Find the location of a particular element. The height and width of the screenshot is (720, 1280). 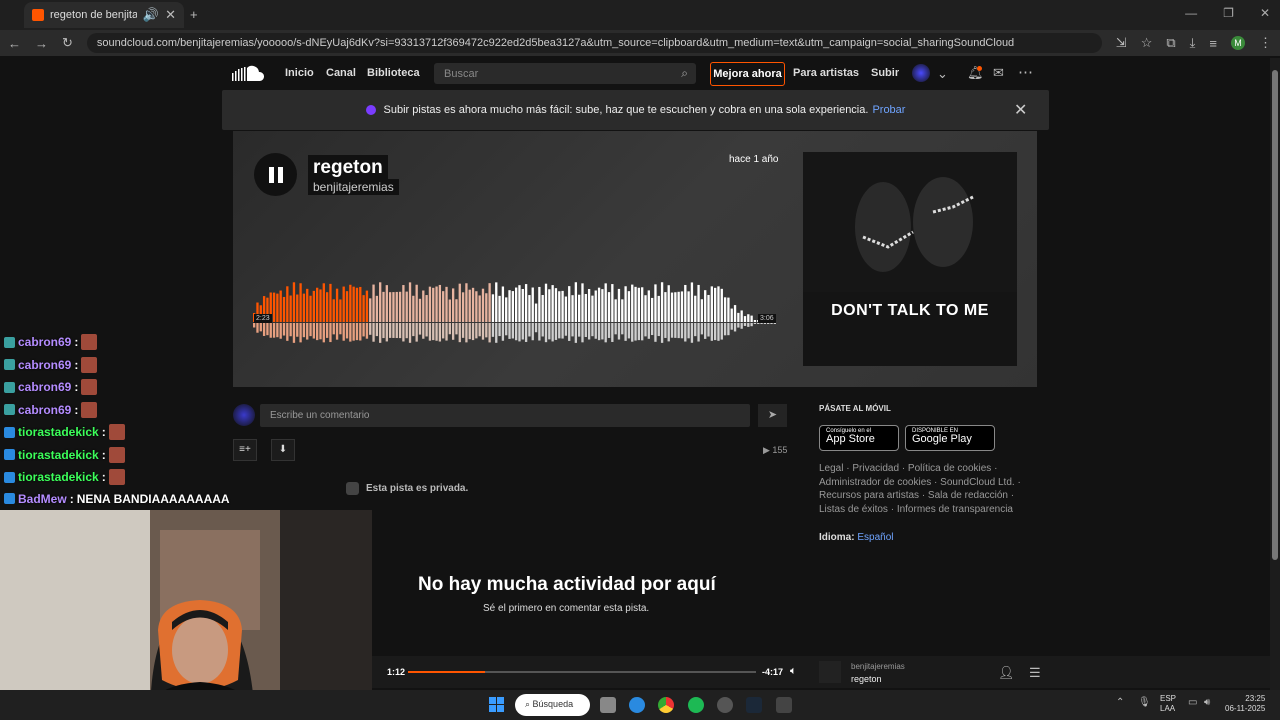

banner-probar-link: Probar is located at coordinates (888, 110).